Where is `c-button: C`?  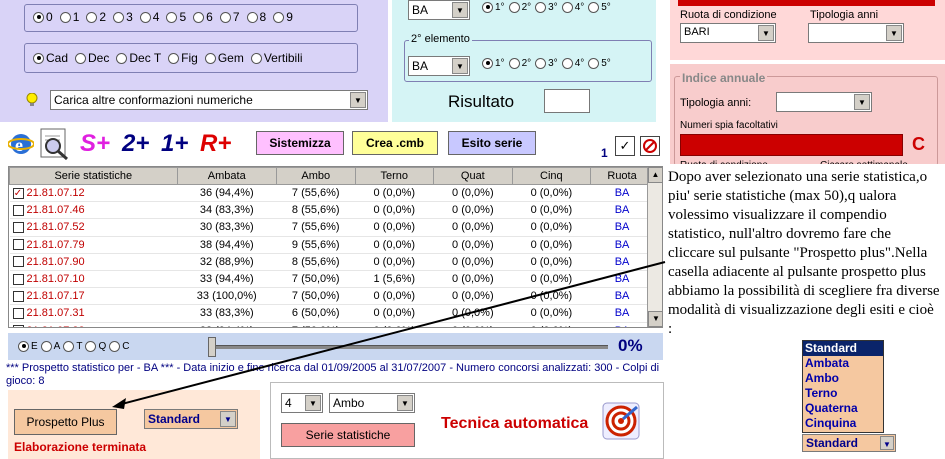
c-button: C is located at coordinates (918, 144).